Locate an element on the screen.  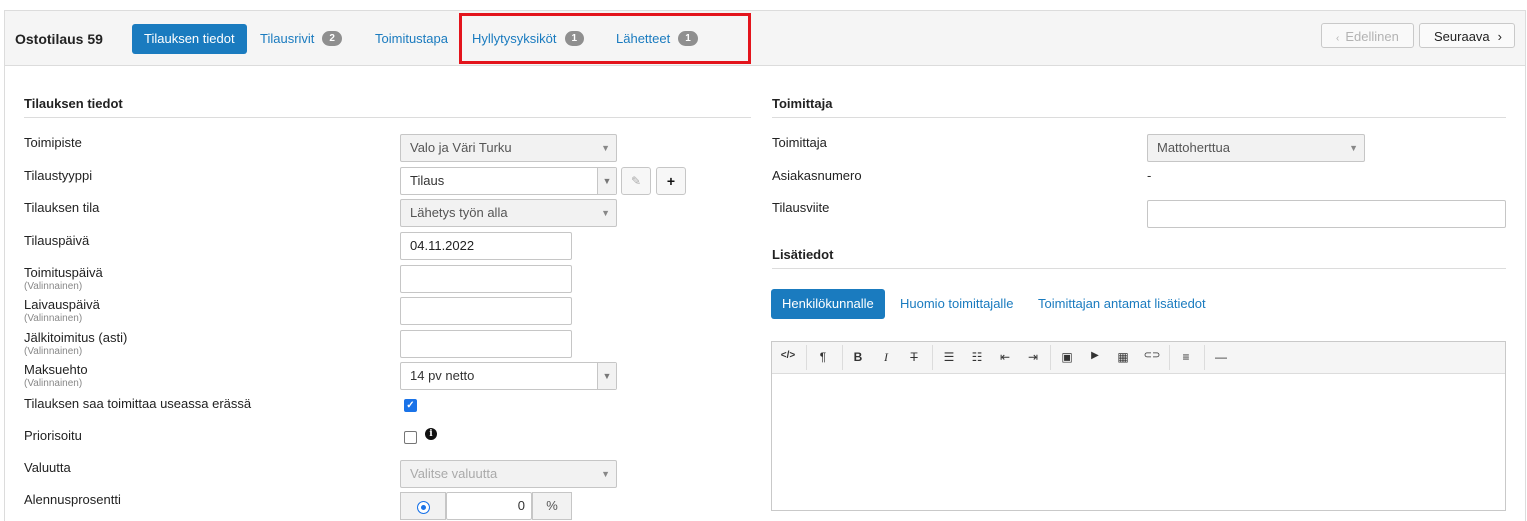
next-button: Seuraava › is located at coordinates (1467, 35).